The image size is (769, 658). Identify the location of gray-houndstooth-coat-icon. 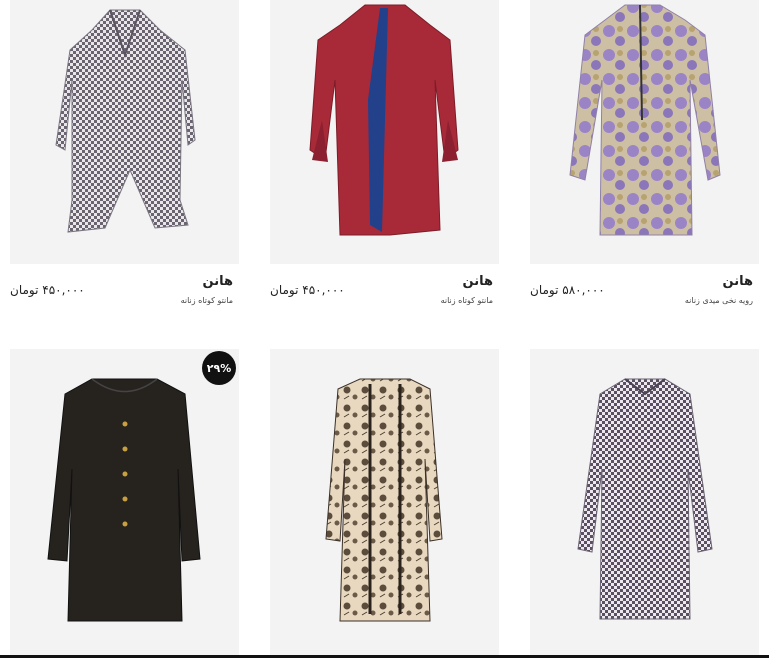
(125, 121).